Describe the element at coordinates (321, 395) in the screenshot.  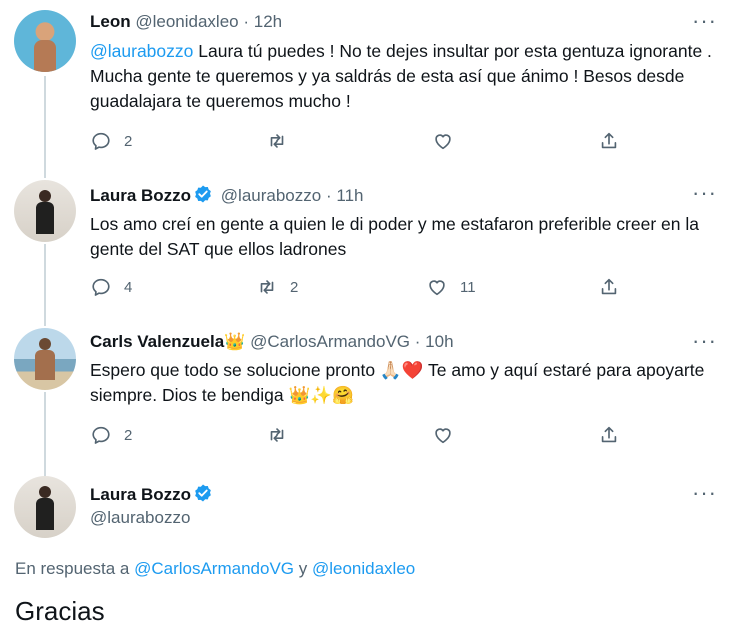
I see `emoji-group: 👑✨🤗` at that location.